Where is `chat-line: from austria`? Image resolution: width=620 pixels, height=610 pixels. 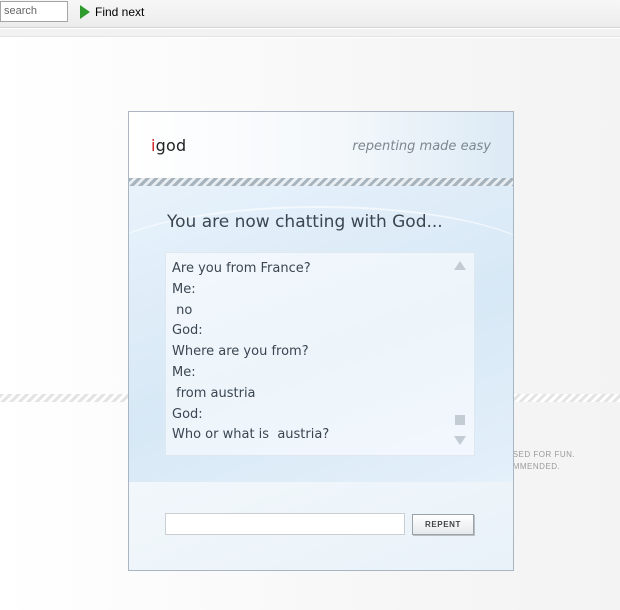
chat-line: from austria is located at coordinates (214, 393).